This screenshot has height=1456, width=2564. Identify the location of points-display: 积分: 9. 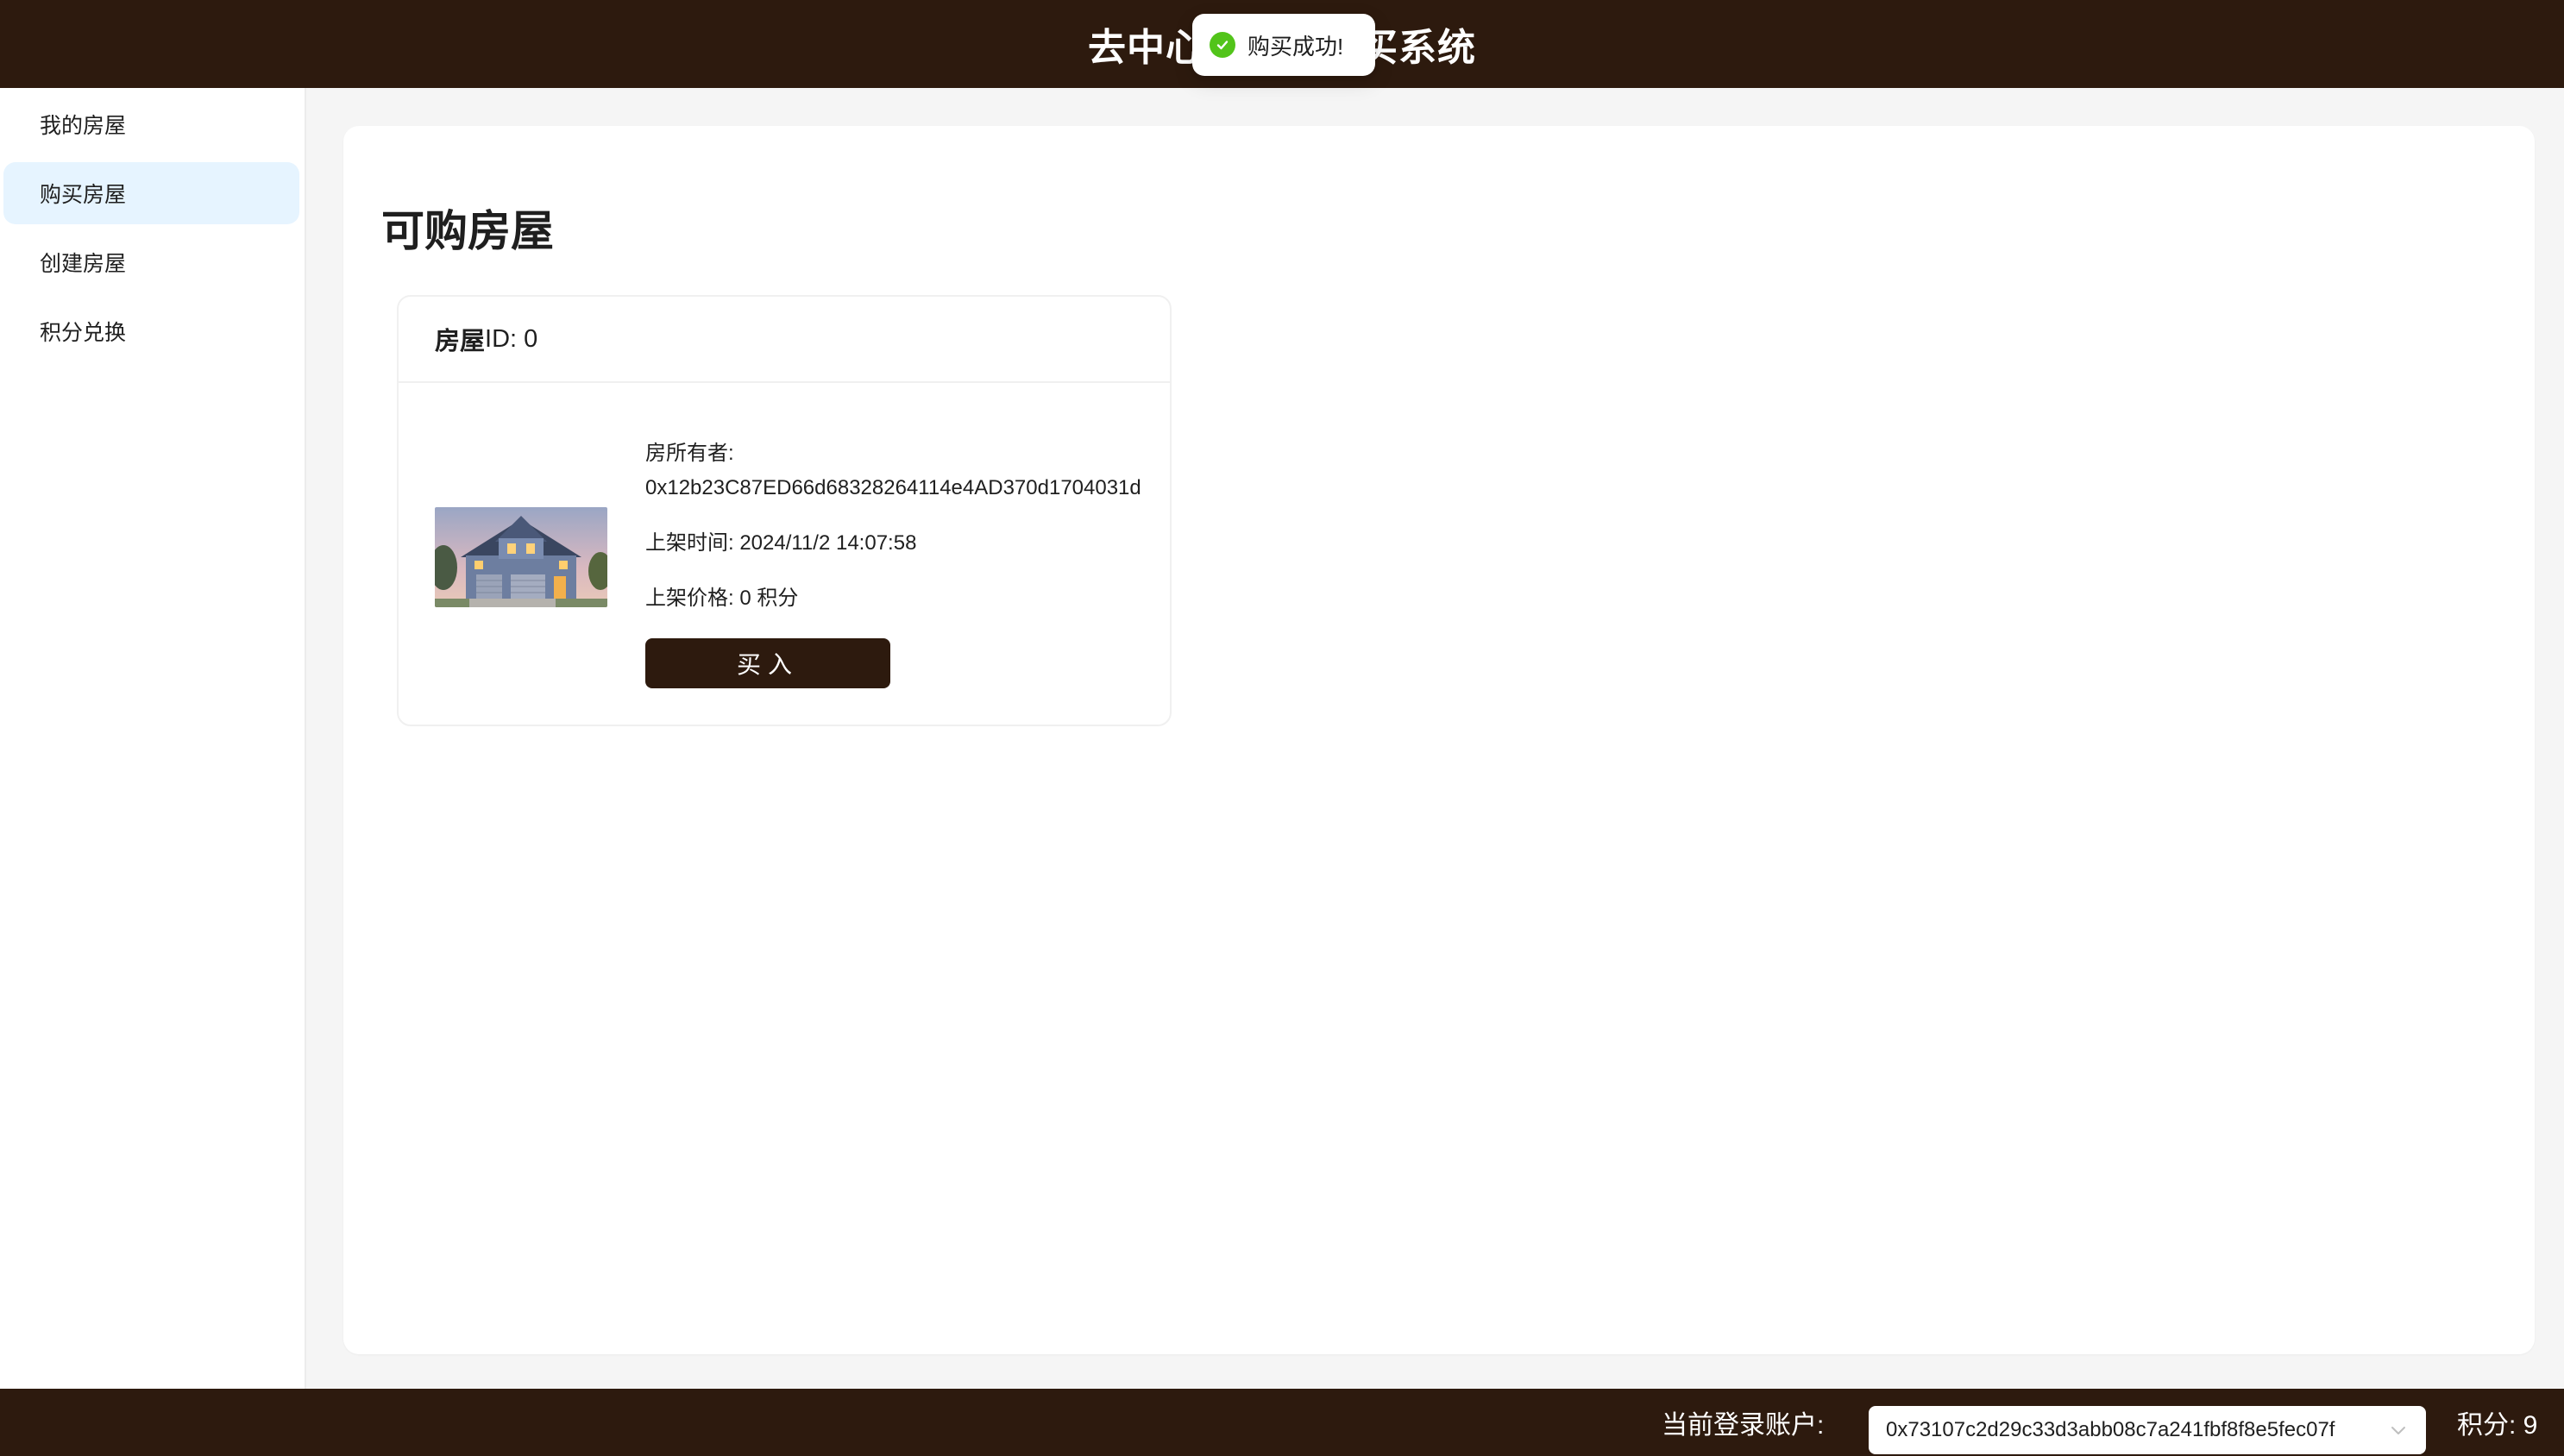
(2497, 1426).